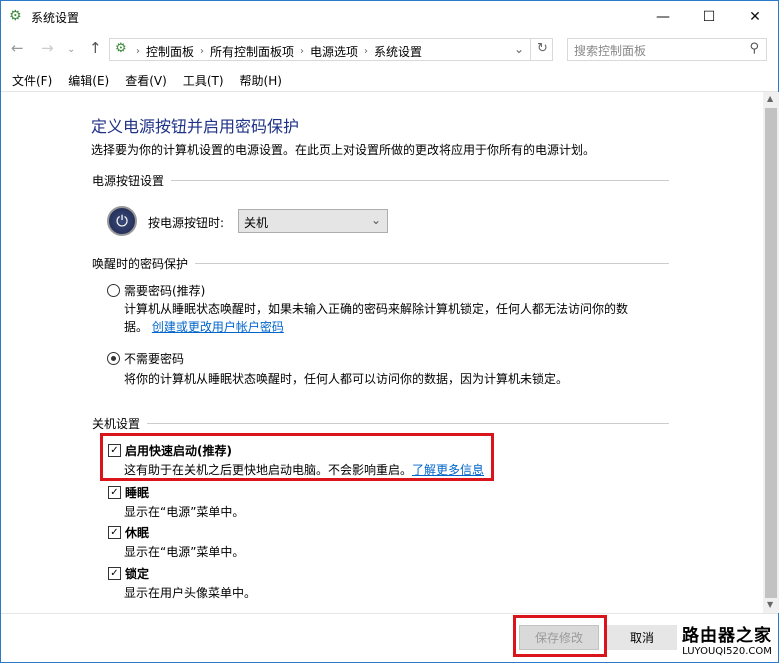 This screenshot has height=663, width=779. I want to click on option-description: 将你的计算机从睡眠状态唤醒时，任何人都可以访问你的数据，因为计算机未锁定。, so click(346, 379).